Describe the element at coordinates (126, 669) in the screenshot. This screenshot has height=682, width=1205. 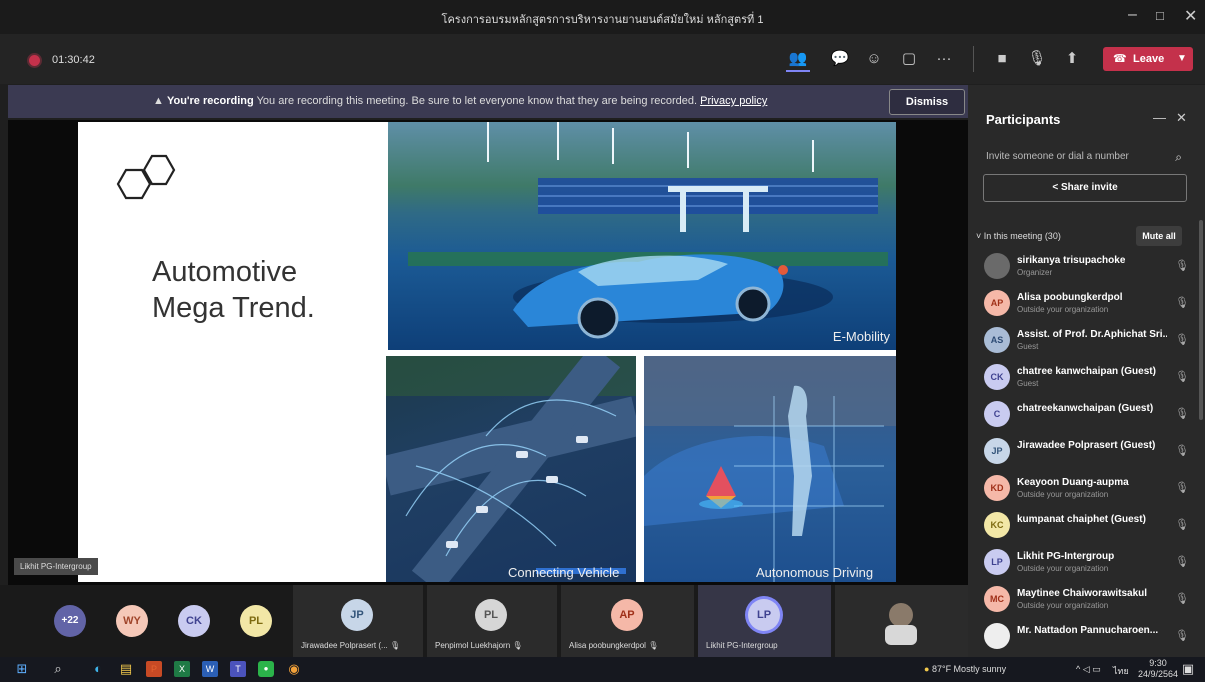
I see `file-explorer-icon: ▤` at that location.